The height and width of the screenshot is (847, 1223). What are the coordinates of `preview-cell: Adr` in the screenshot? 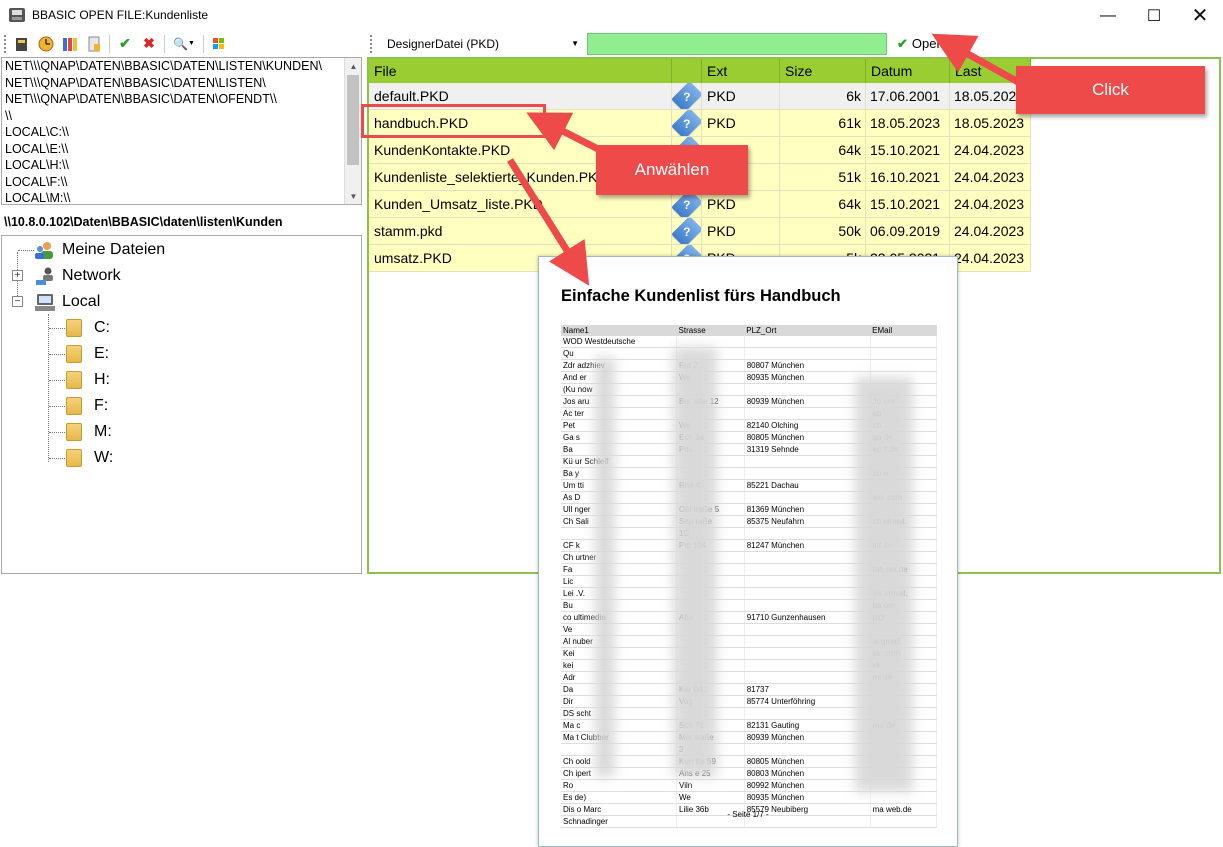 It's located at (619, 677).